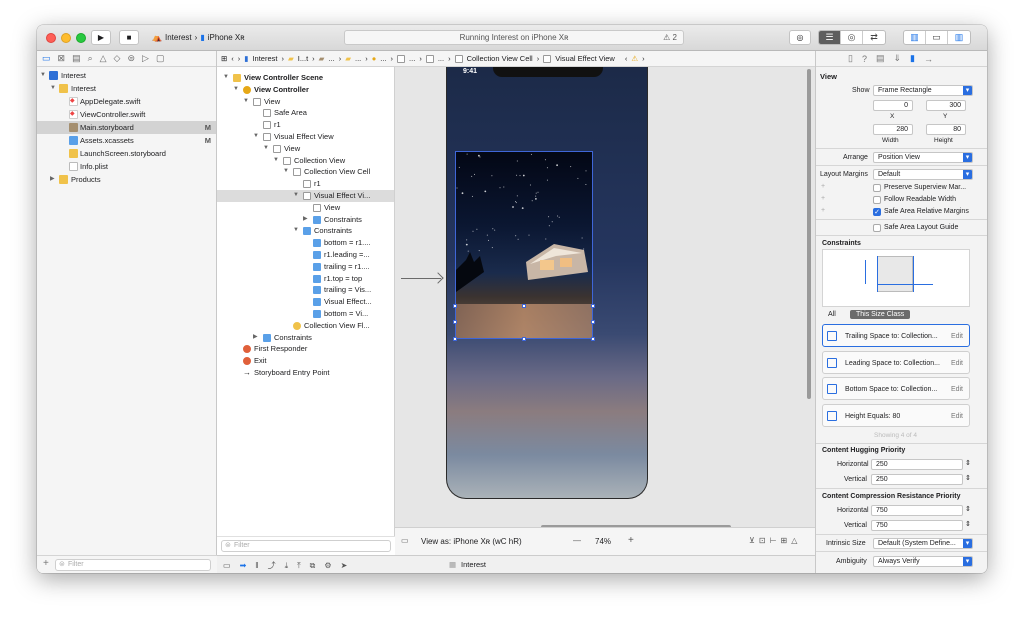 The height and width of the screenshot is (622, 1024). Describe the element at coordinates (126, 75) in the screenshot. I see `nav-item-project: ▼ Interest` at that location.